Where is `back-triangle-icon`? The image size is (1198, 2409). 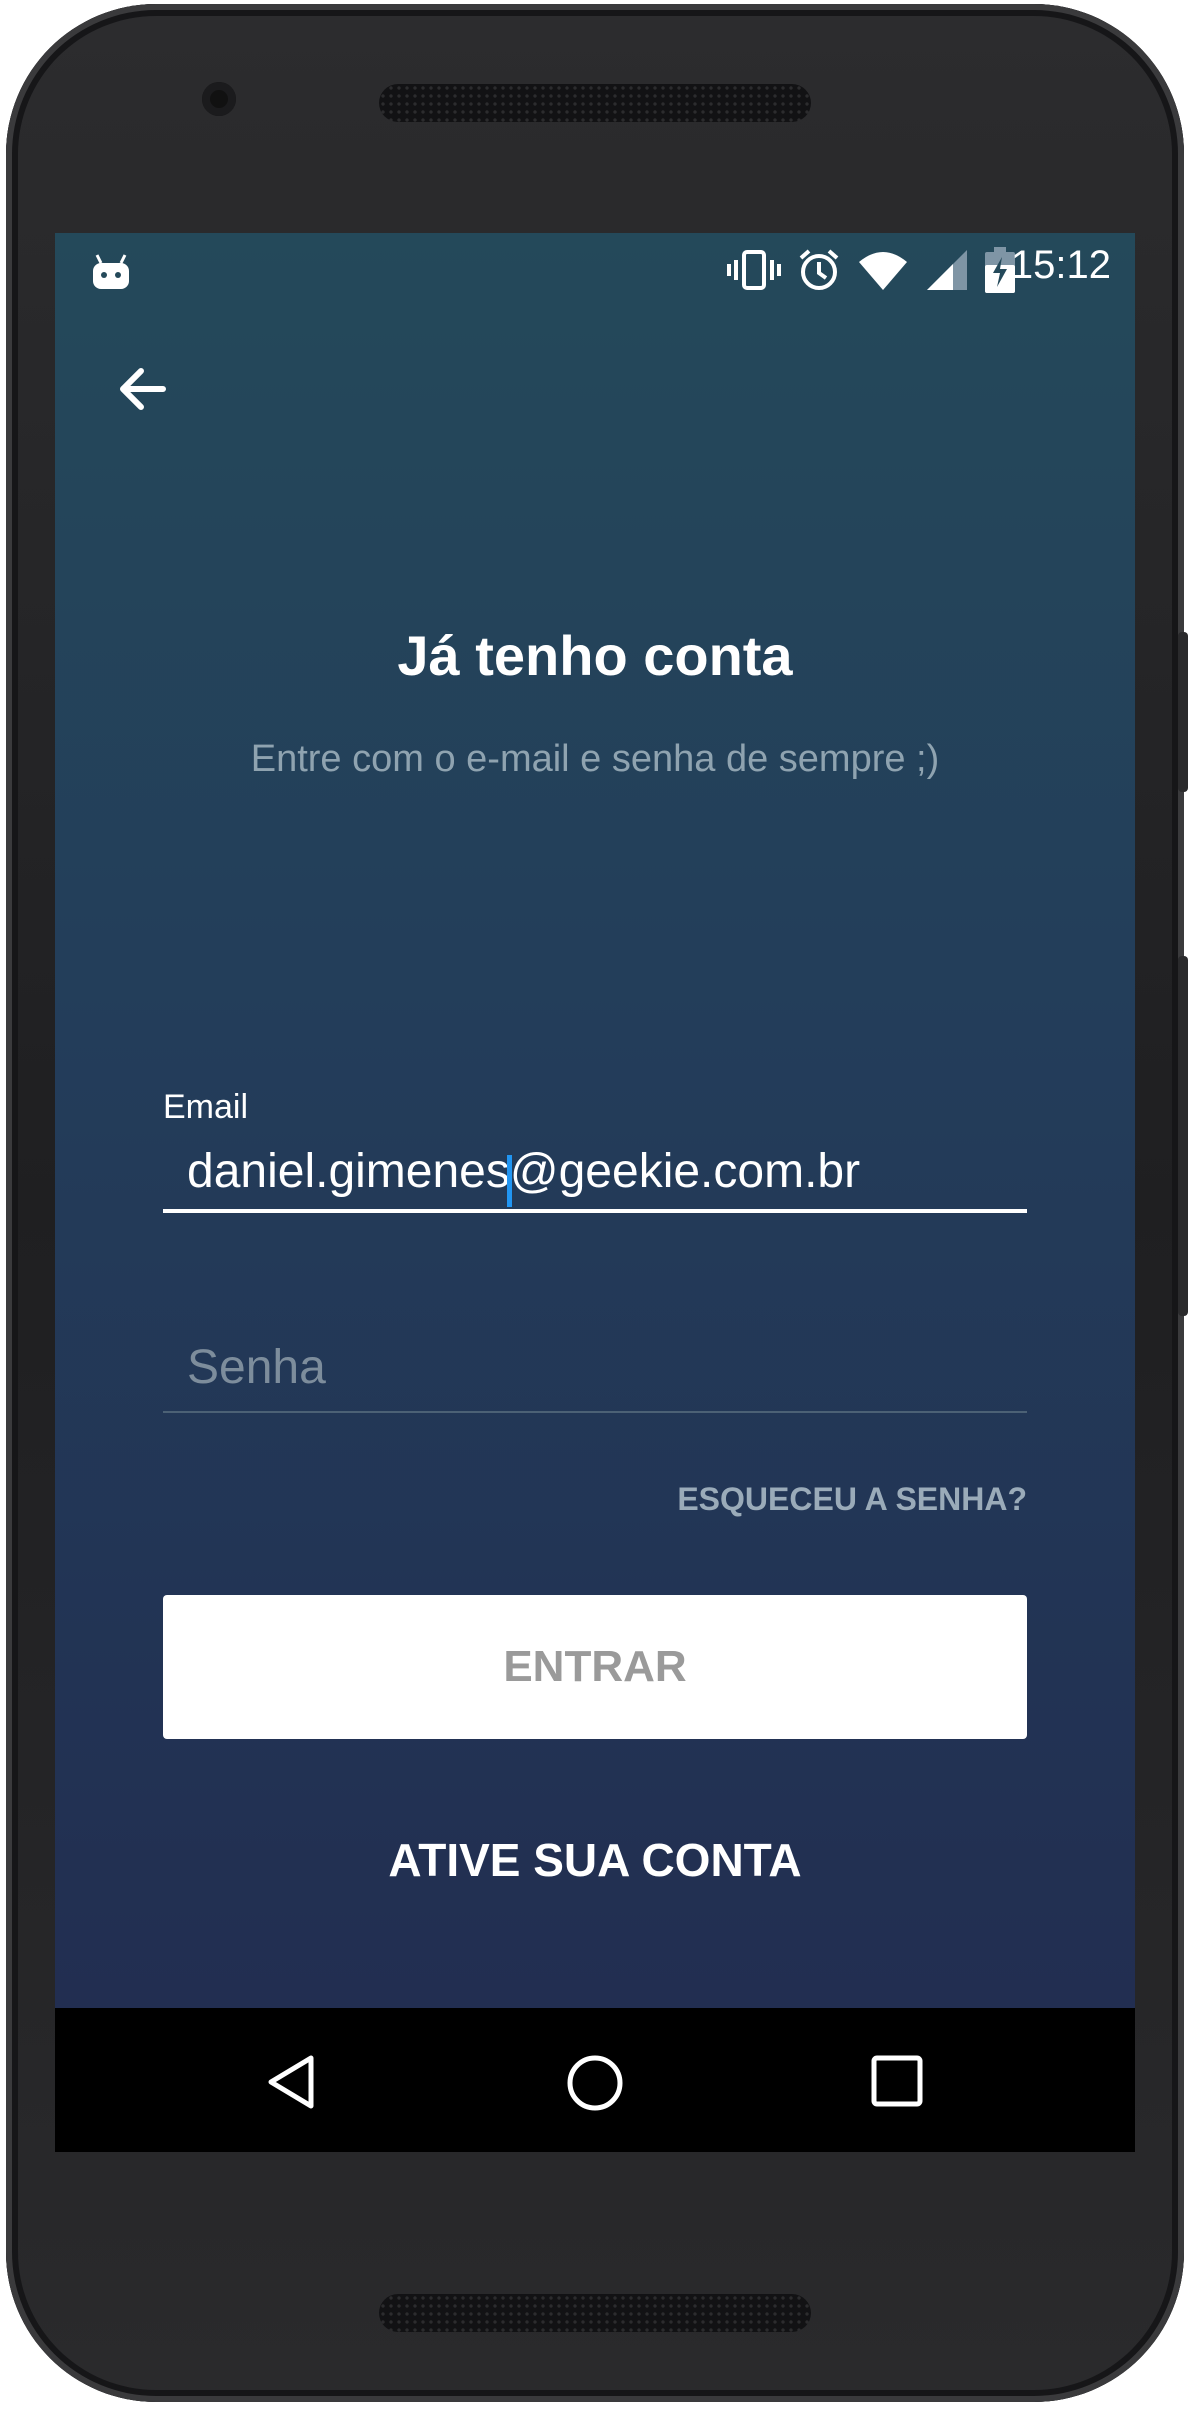
back-triangle-icon is located at coordinates (291, 2082).